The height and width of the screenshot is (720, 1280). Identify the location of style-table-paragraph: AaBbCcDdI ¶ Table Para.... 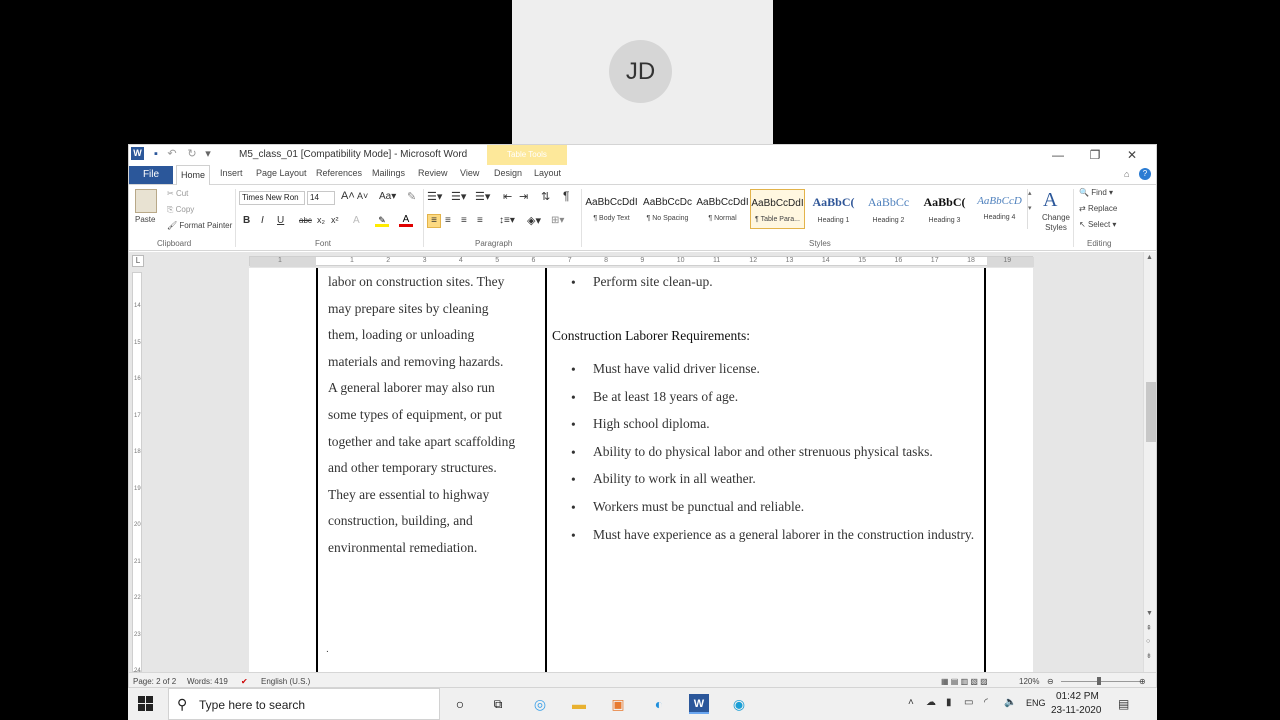
(777, 209).